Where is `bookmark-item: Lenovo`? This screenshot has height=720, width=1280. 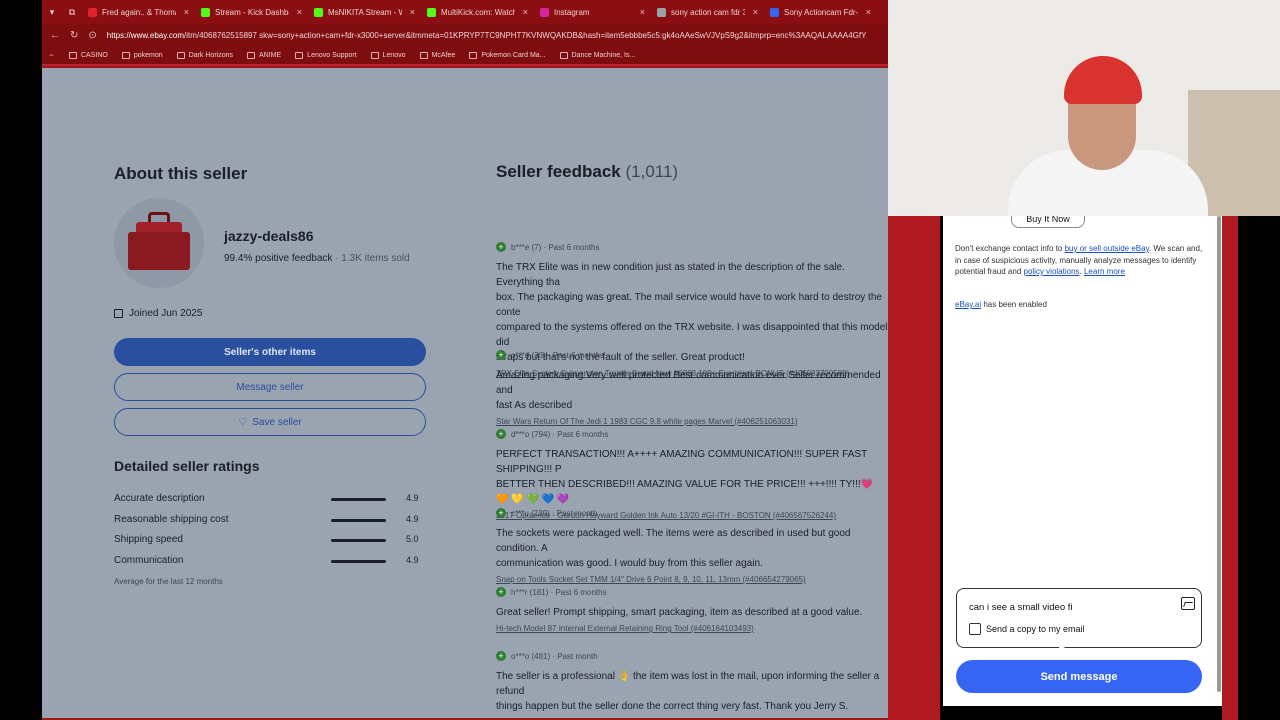
bookmark-item: Lenovo is located at coordinates (388, 55).